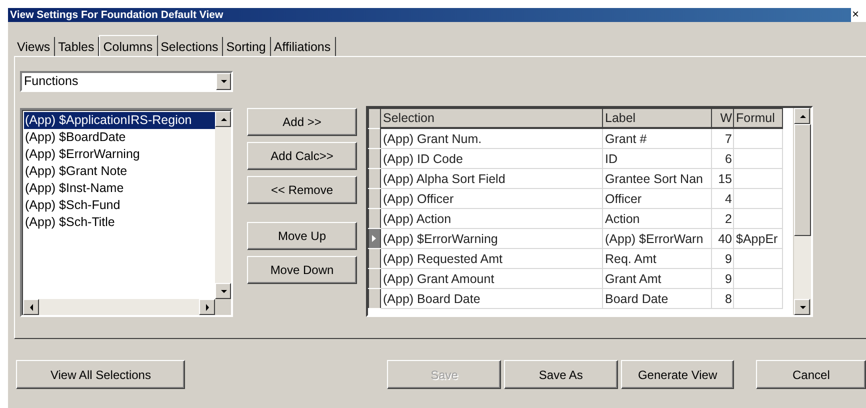 Image resolution: width=866 pixels, height=408 pixels. Describe the element at coordinates (657, 218) in the screenshot. I see `table-cell: Action` at that location.